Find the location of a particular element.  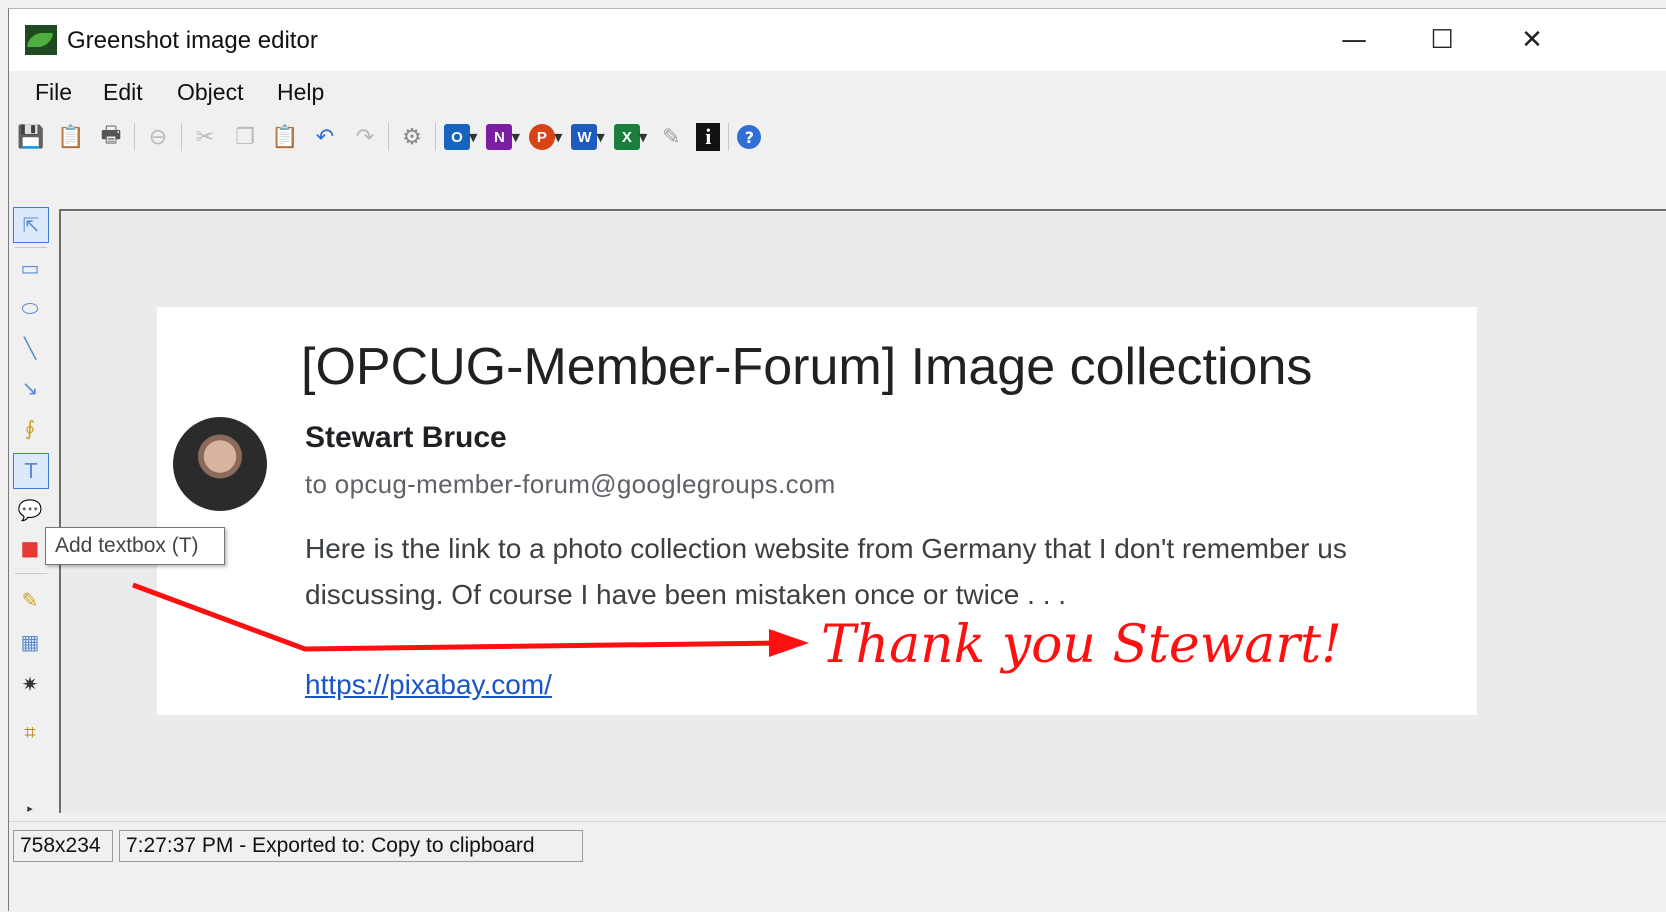

word-icon: W is located at coordinates (584, 137).